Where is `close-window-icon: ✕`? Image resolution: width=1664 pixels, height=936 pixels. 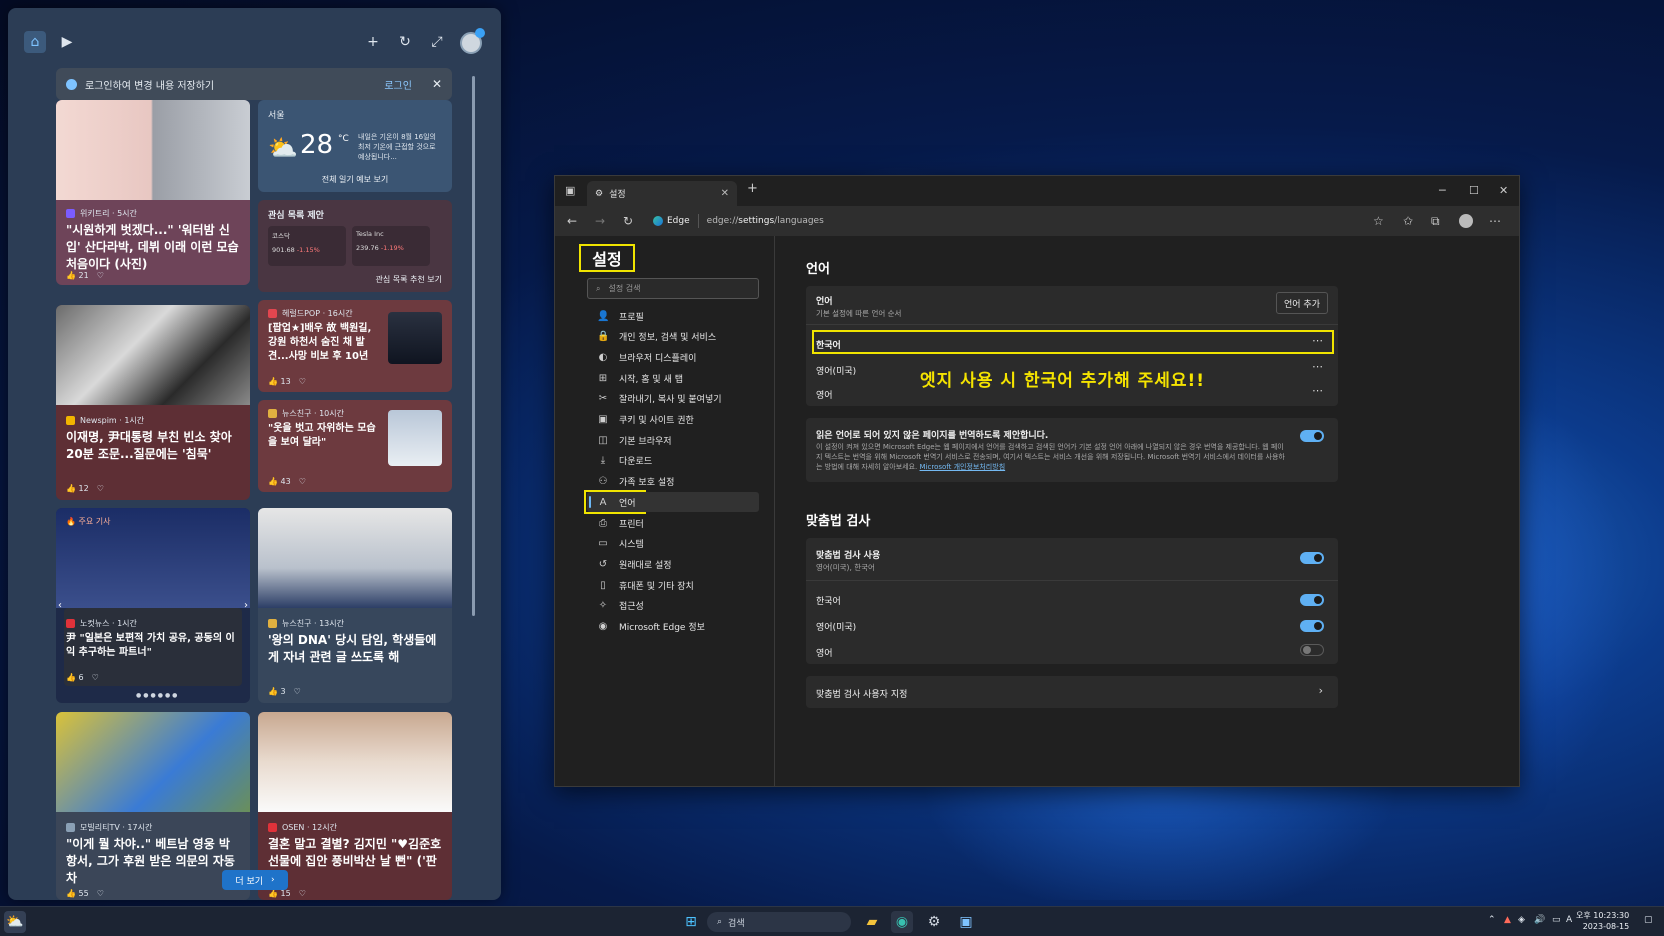 close-window-icon: ✕ is located at coordinates (1503, 190).